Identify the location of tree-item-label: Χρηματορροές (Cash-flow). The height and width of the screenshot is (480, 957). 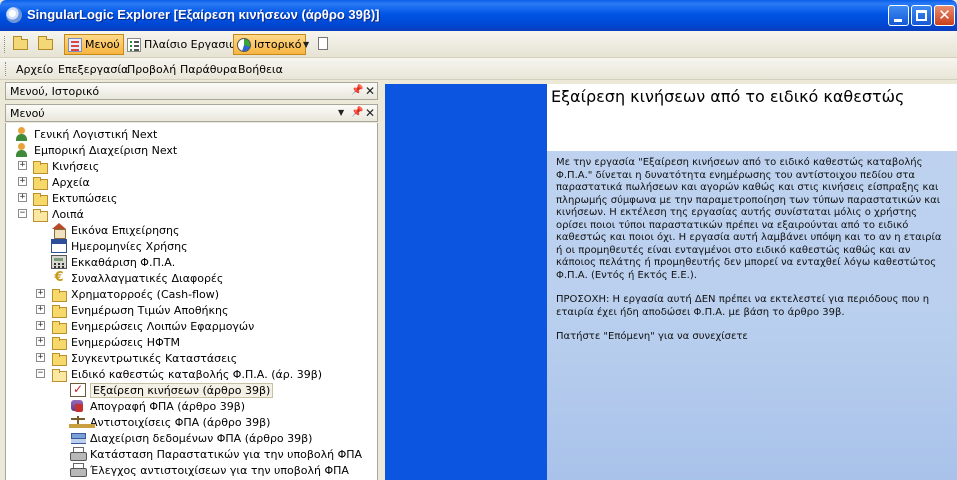
(145, 294).